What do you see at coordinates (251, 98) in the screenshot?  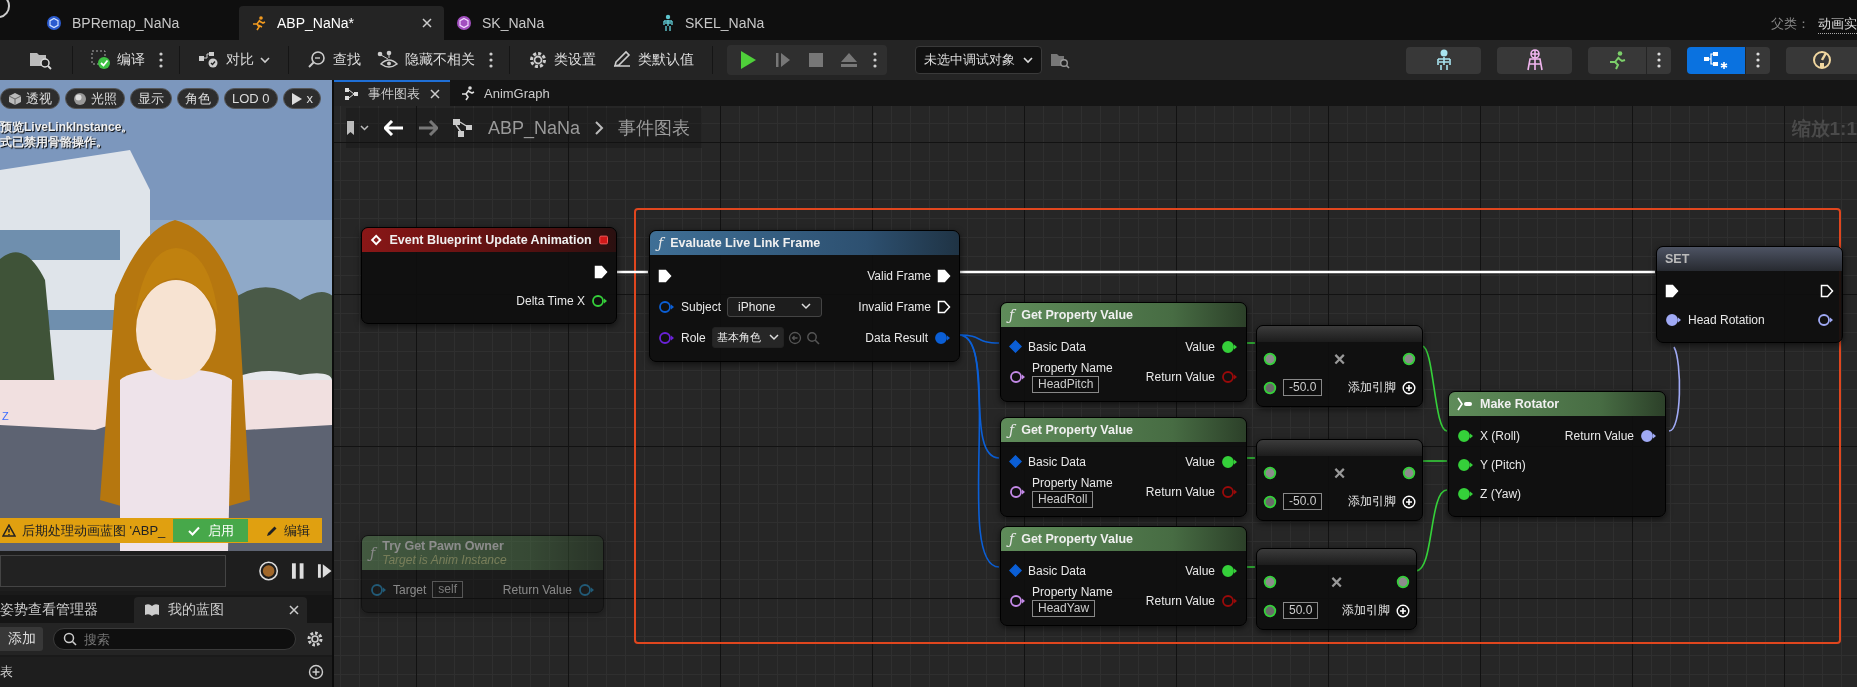 I see `viewport-button: LOD 0` at bounding box center [251, 98].